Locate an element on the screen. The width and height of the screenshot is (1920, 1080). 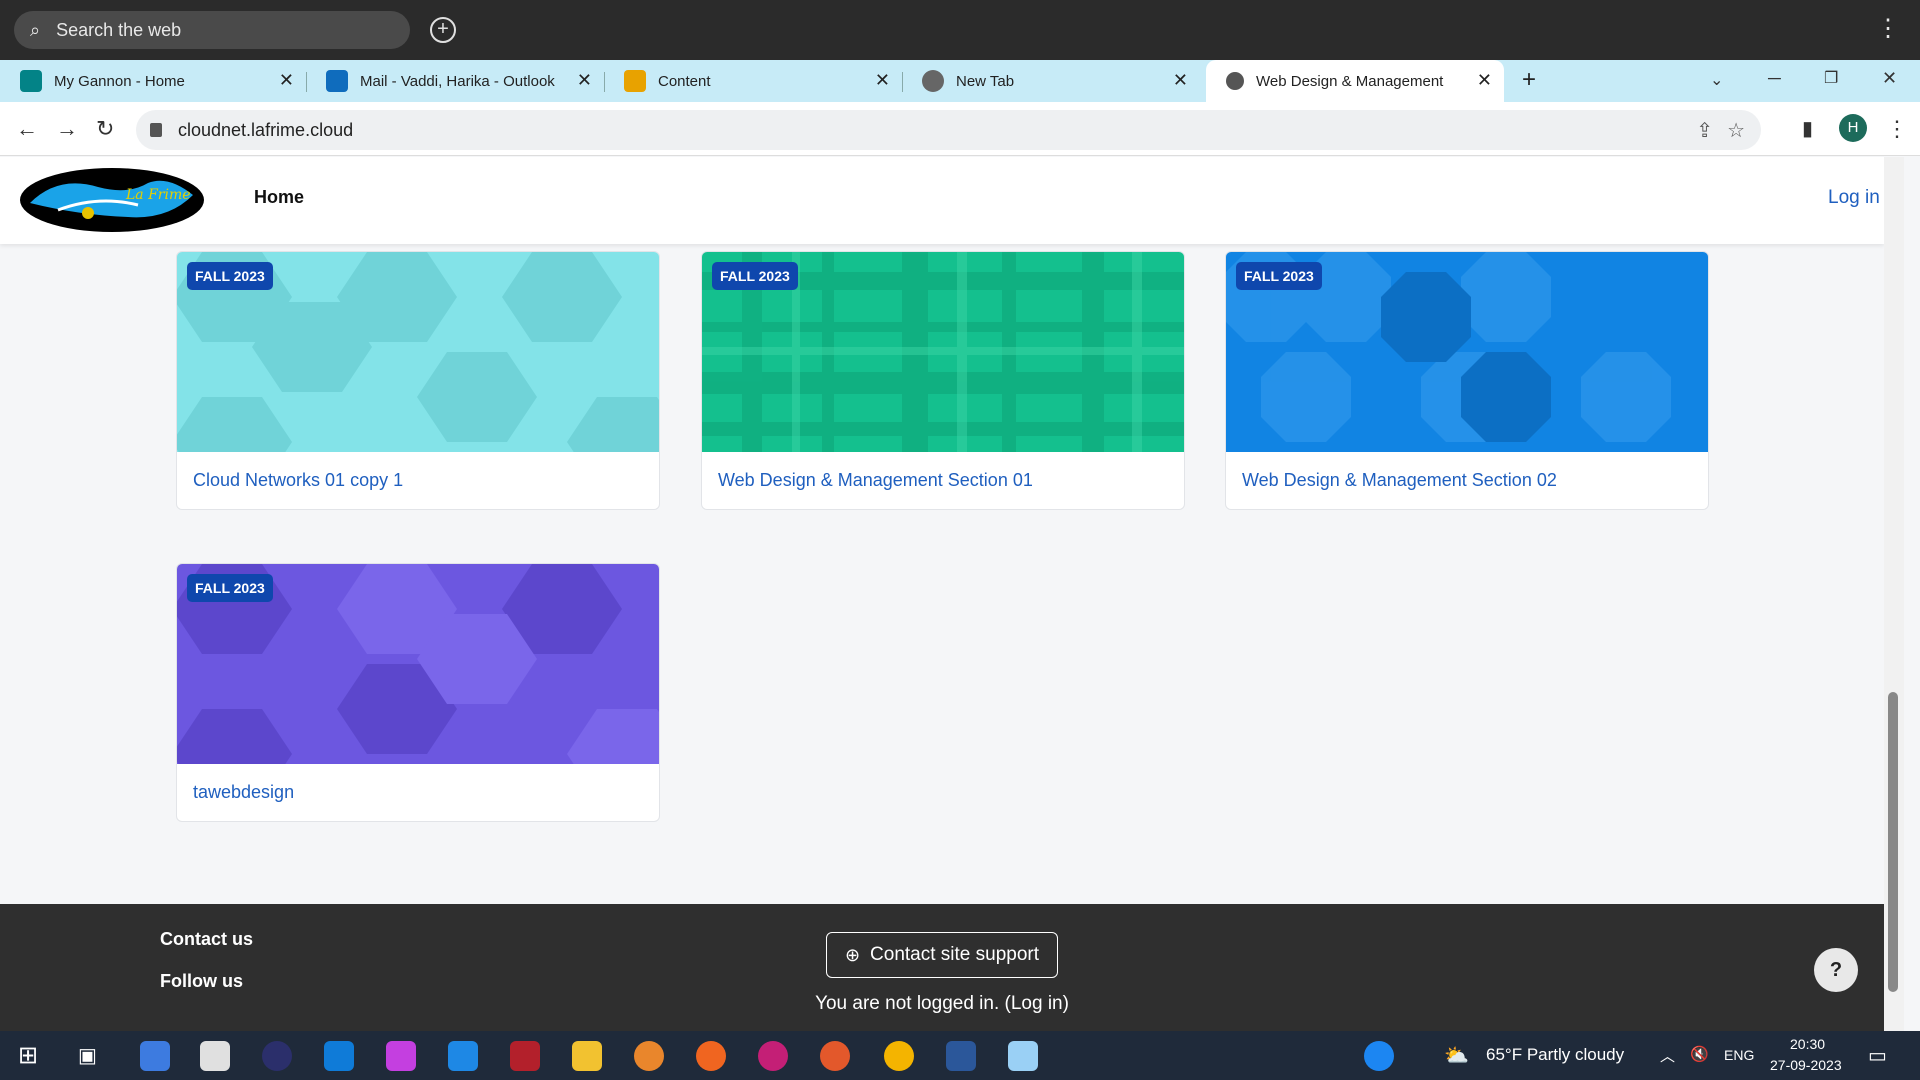
app-gem-icon is located at coordinates (401, 1056).